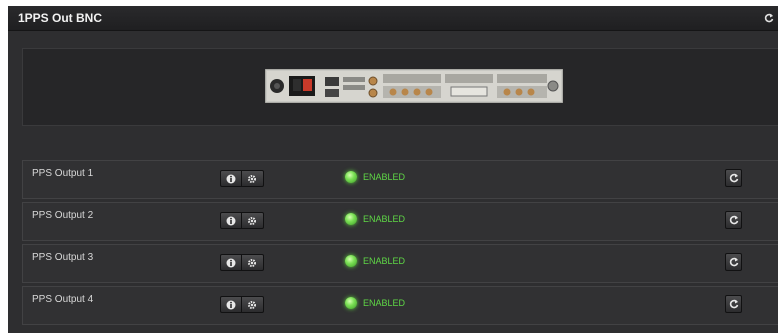 The height and width of the screenshot is (333, 778). I want to click on output-label: PPS Output 3, so click(63, 257).